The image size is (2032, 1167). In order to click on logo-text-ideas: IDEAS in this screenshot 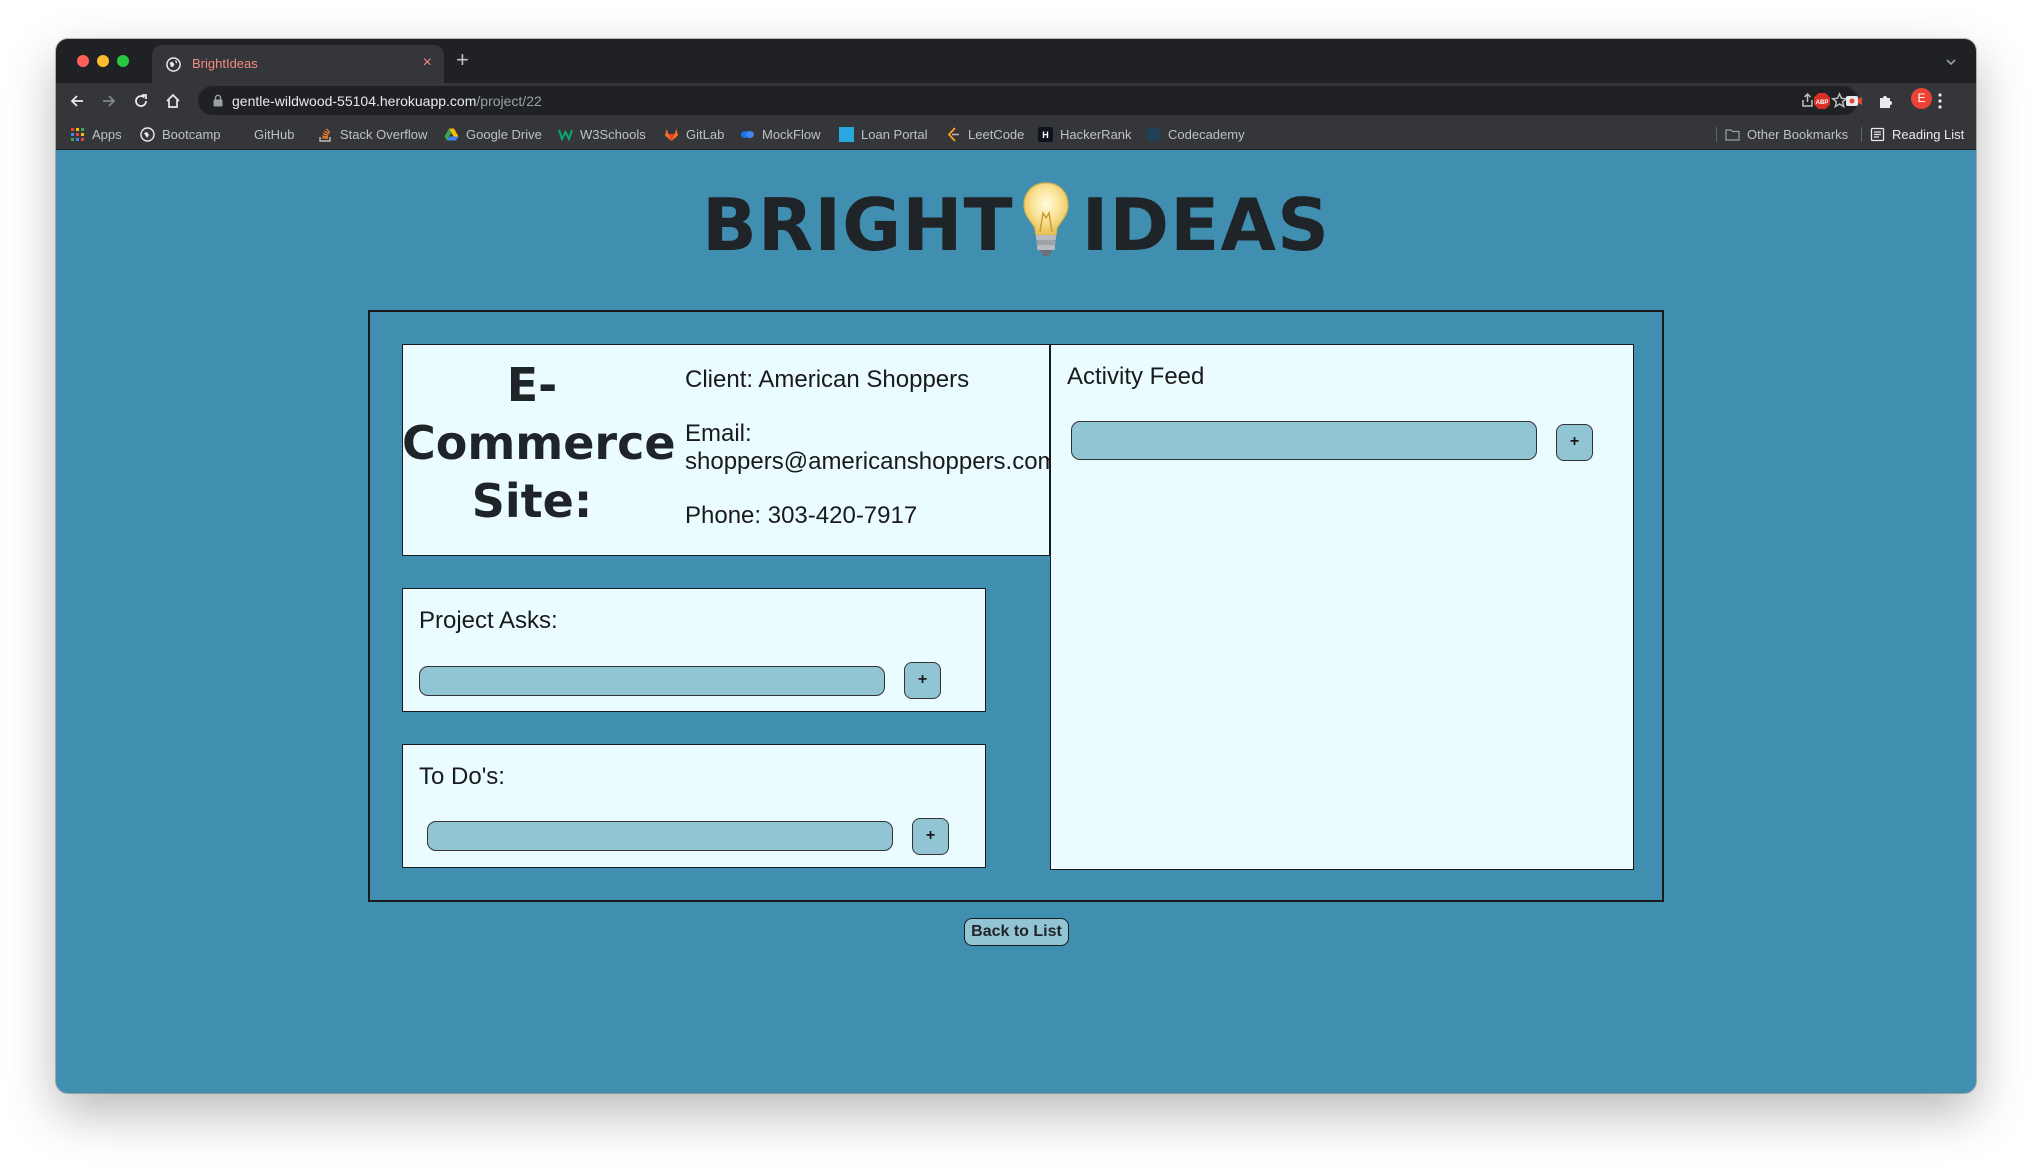, I will do `click(1205, 225)`.